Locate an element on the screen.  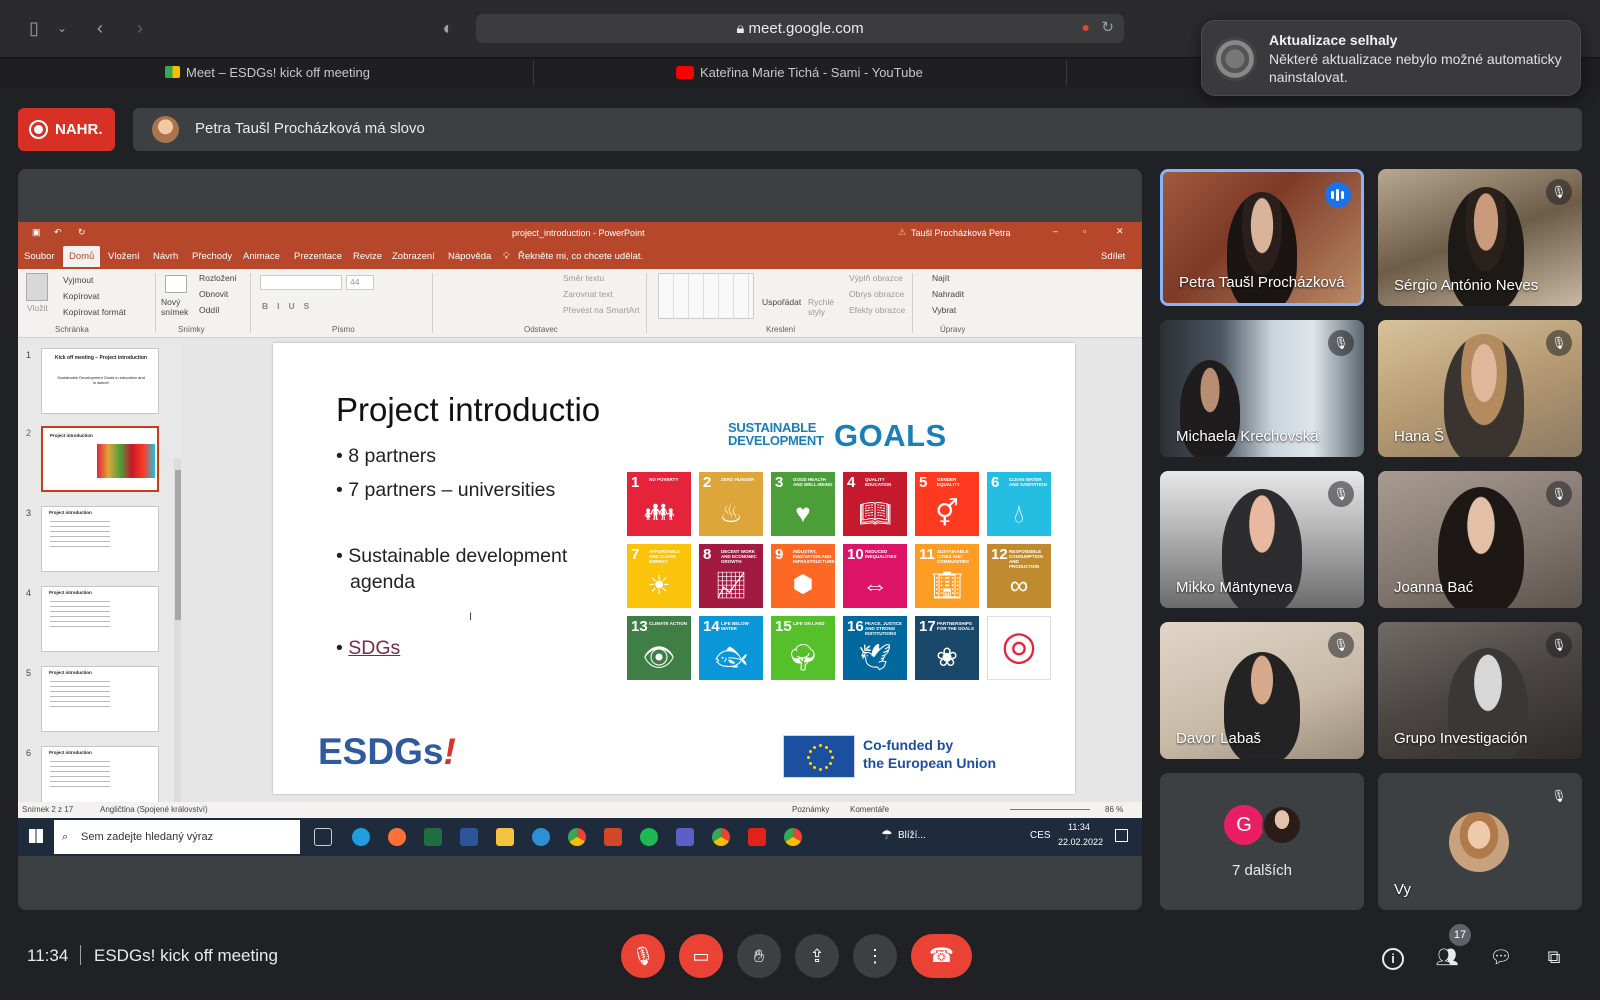
leave-call-button: ☎︎ is located at coordinates (941, 956).